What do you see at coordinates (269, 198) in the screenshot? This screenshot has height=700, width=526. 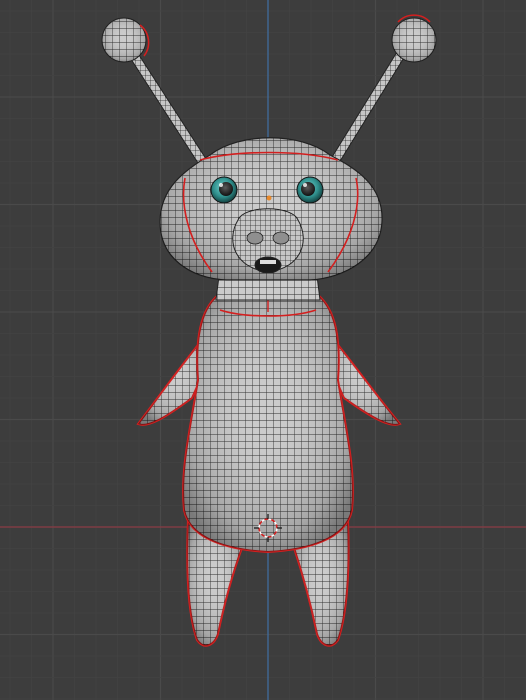 I see `origin-point-icon` at bounding box center [269, 198].